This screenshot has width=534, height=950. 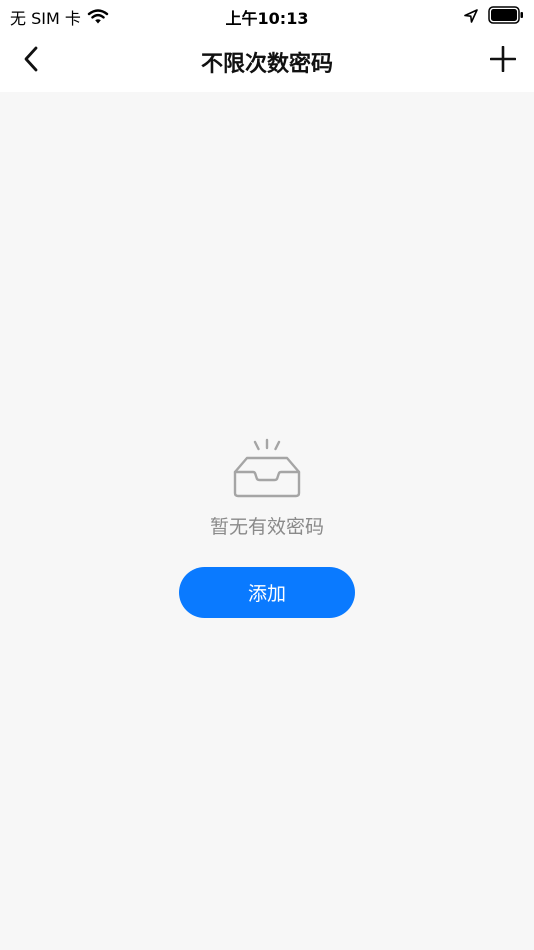 I want to click on status-right-group, so click(x=494, y=15).